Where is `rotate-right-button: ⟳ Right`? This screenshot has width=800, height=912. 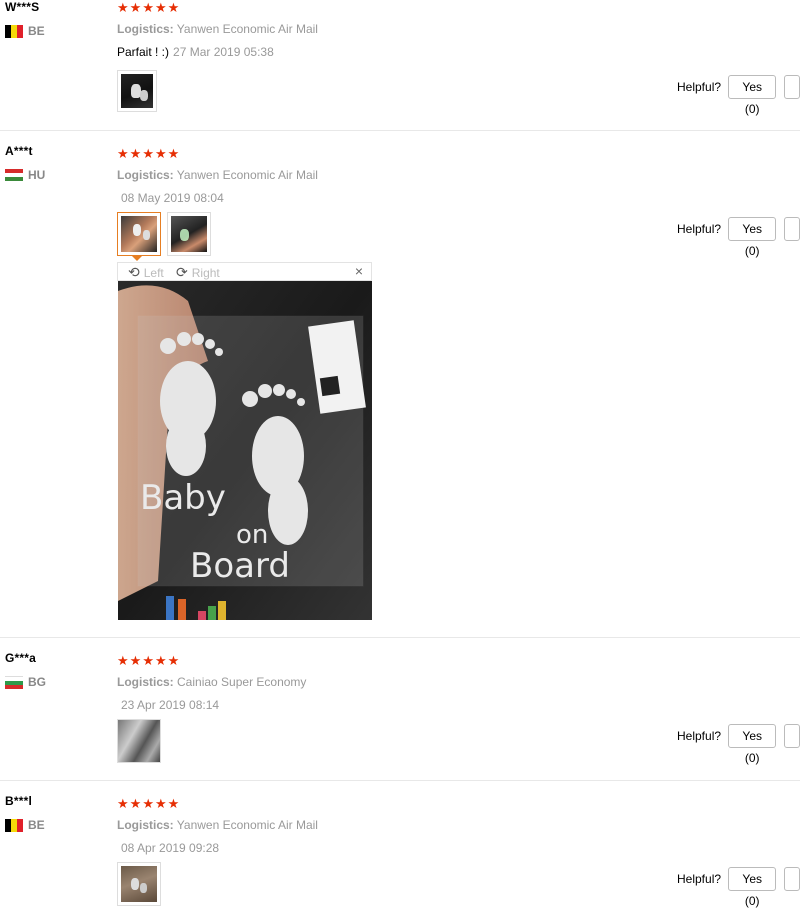 rotate-right-button: ⟳ Right is located at coordinates (198, 272).